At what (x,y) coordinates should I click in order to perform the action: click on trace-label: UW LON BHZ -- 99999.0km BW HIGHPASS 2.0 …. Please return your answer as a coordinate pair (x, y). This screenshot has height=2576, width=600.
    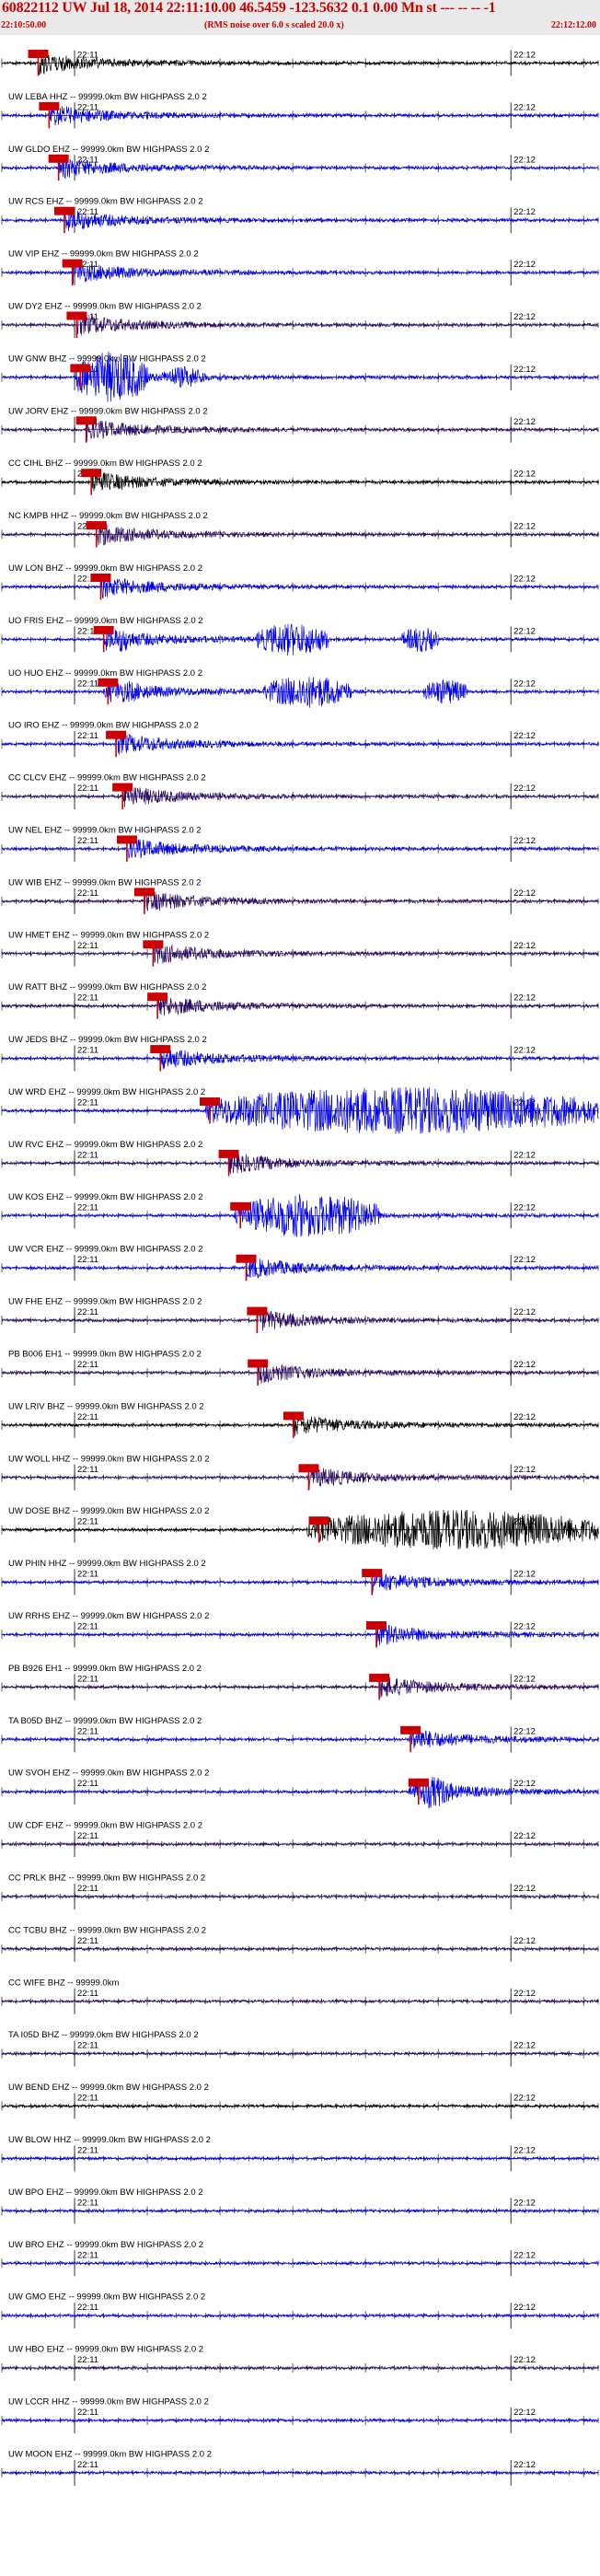
    Looking at the image, I should click on (105, 568).